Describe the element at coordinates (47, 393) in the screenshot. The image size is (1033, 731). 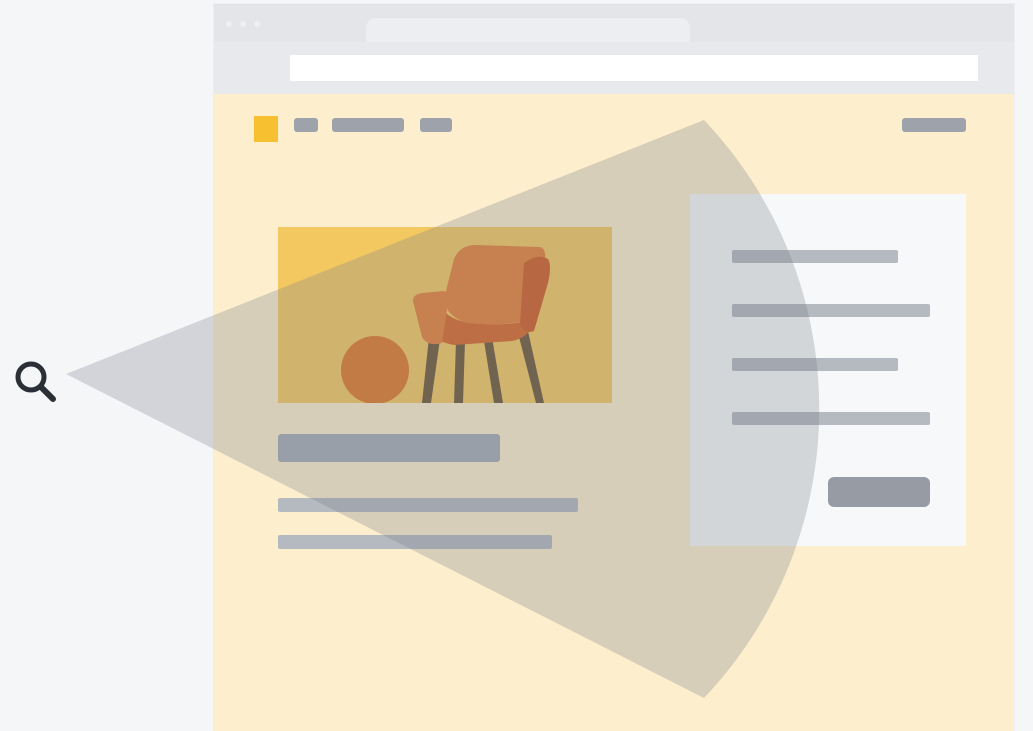
I see `search-icon-handle` at that location.